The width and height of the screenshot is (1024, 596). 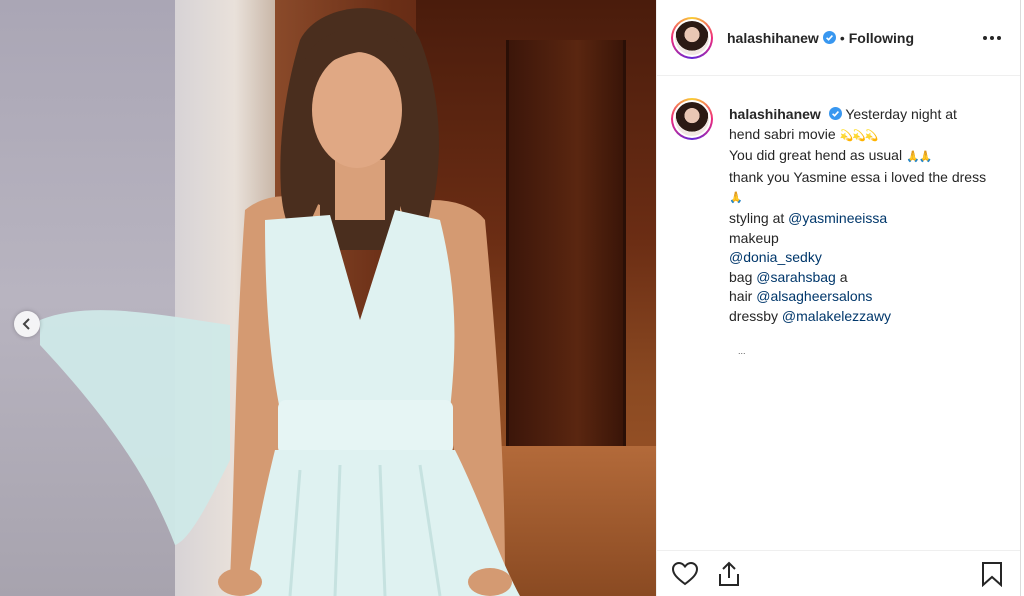 What do you see at coordinates (736, 198) in the screenshot?
I see `pray-emoji: 🙏` at bounding box center [736, 198].